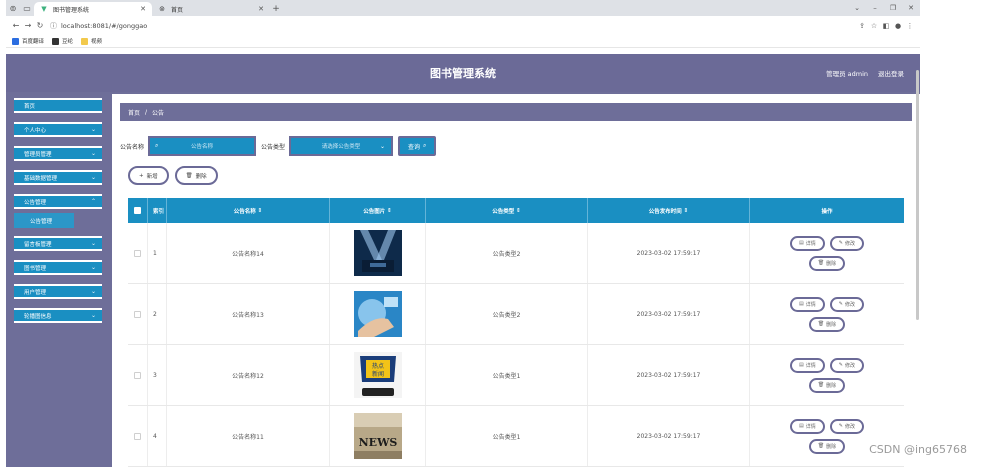 The width and height of the screenshot is (981, 467). Describe the element at coordinates (248, 210) in the screenshot. I see `column-header-name: 公告名称 ⇕` at that location.